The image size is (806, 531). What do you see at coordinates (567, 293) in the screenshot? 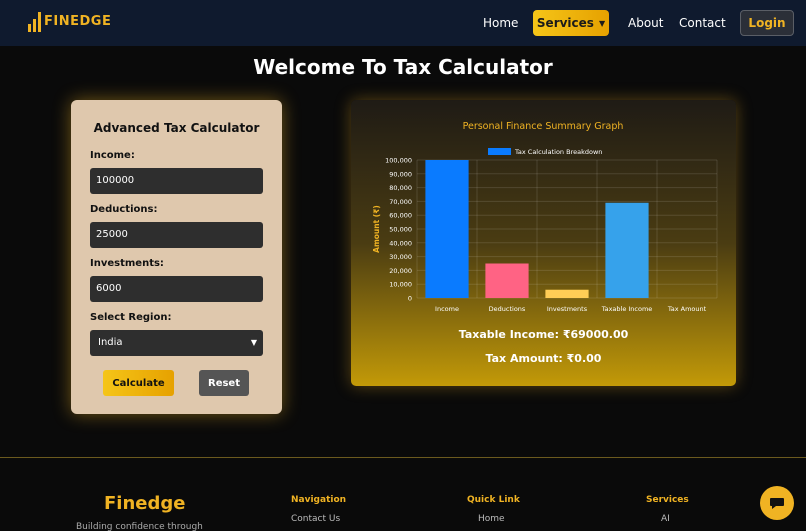
I see `bar-investments` at bounding box center [567, 293].